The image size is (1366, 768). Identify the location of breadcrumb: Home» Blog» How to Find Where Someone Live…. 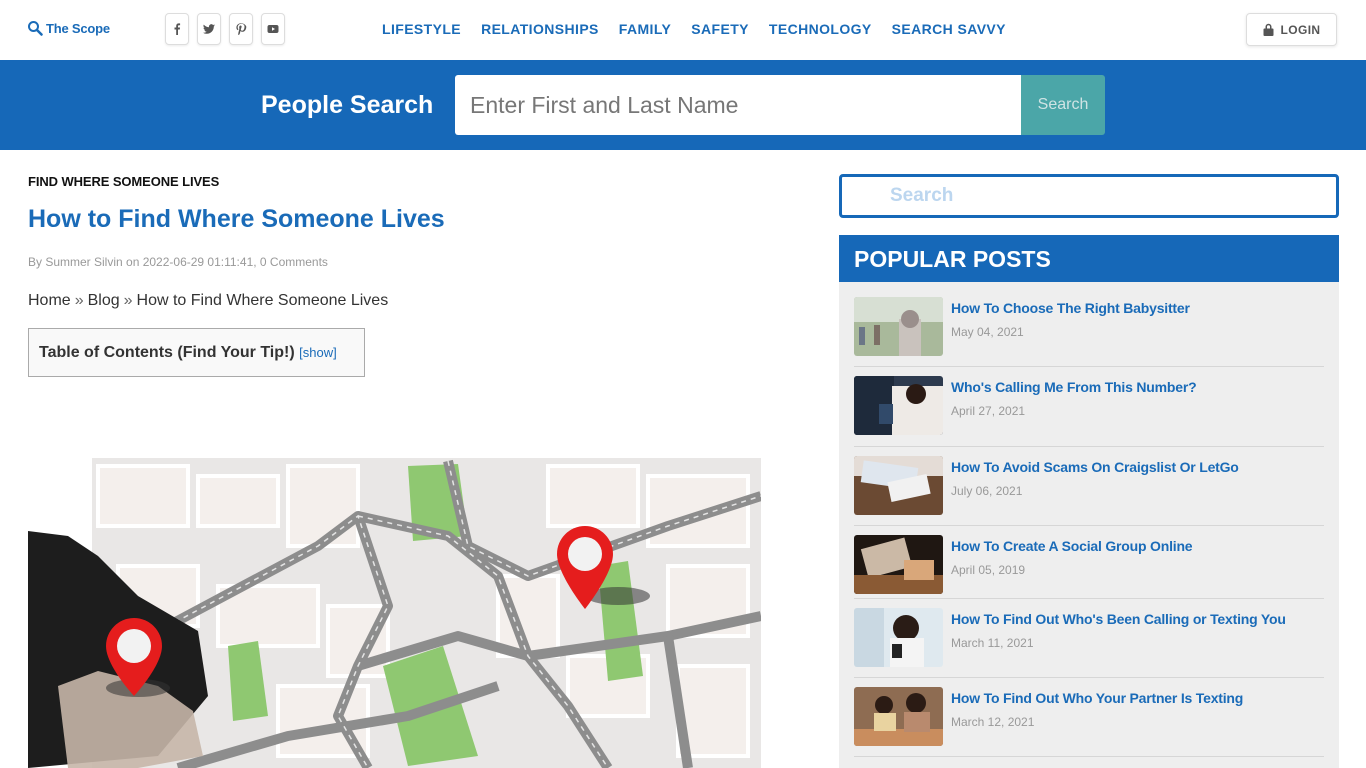
(208, 301).